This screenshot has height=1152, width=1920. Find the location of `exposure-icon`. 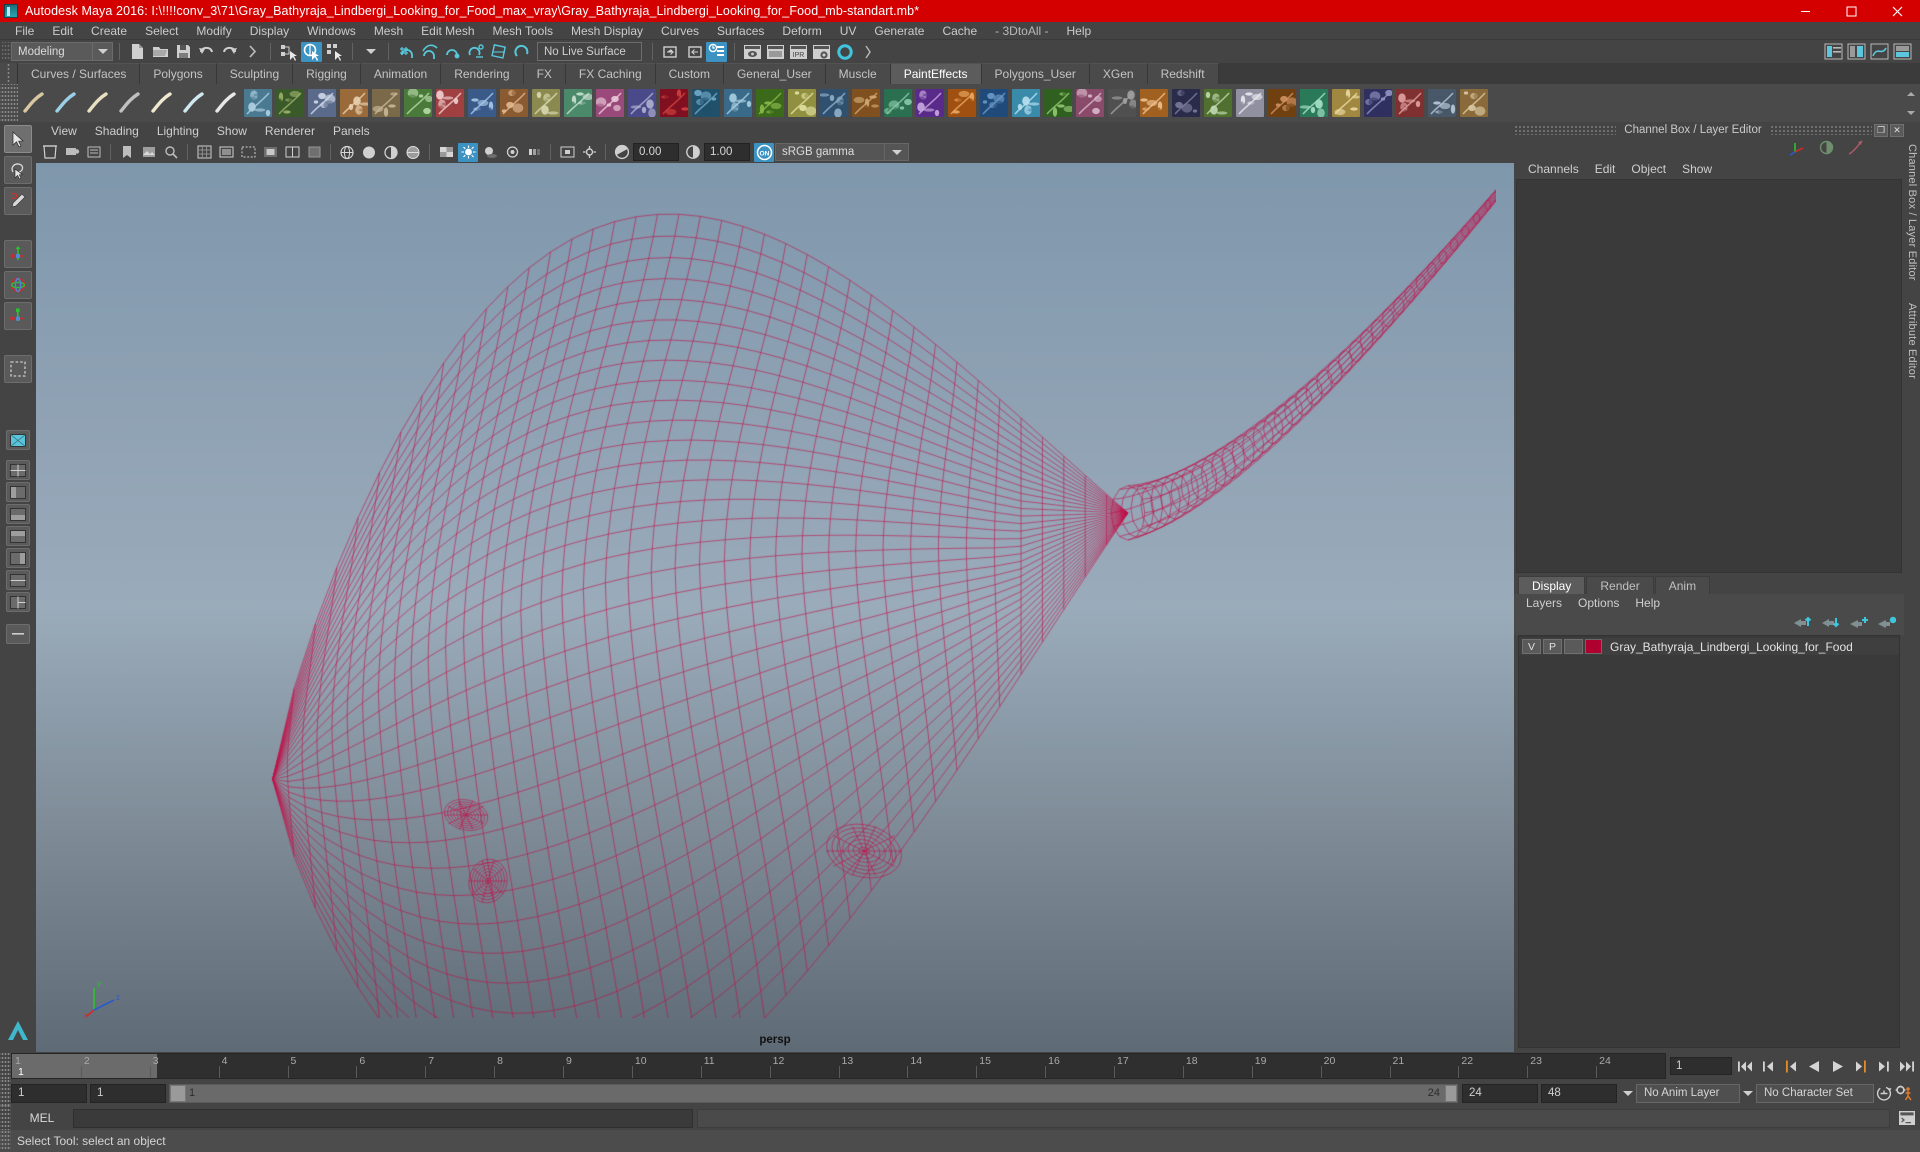

exposure-icon is located at coordinates (622, 152).